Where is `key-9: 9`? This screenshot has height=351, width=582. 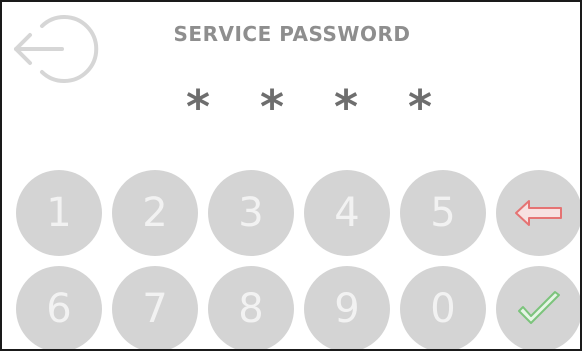
key-9: 9 is located at coordinates (347, 307).